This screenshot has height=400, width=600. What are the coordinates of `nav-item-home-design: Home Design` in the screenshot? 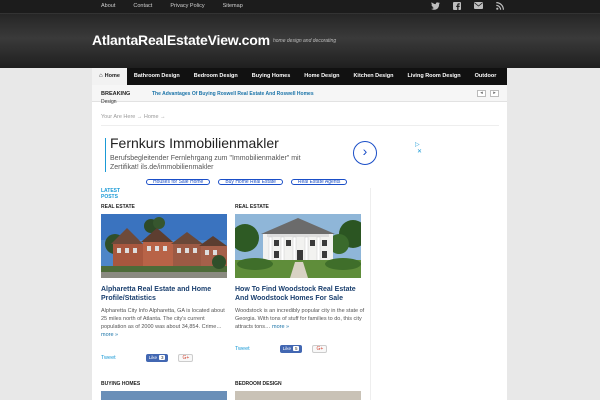 It's located at (321, 76).